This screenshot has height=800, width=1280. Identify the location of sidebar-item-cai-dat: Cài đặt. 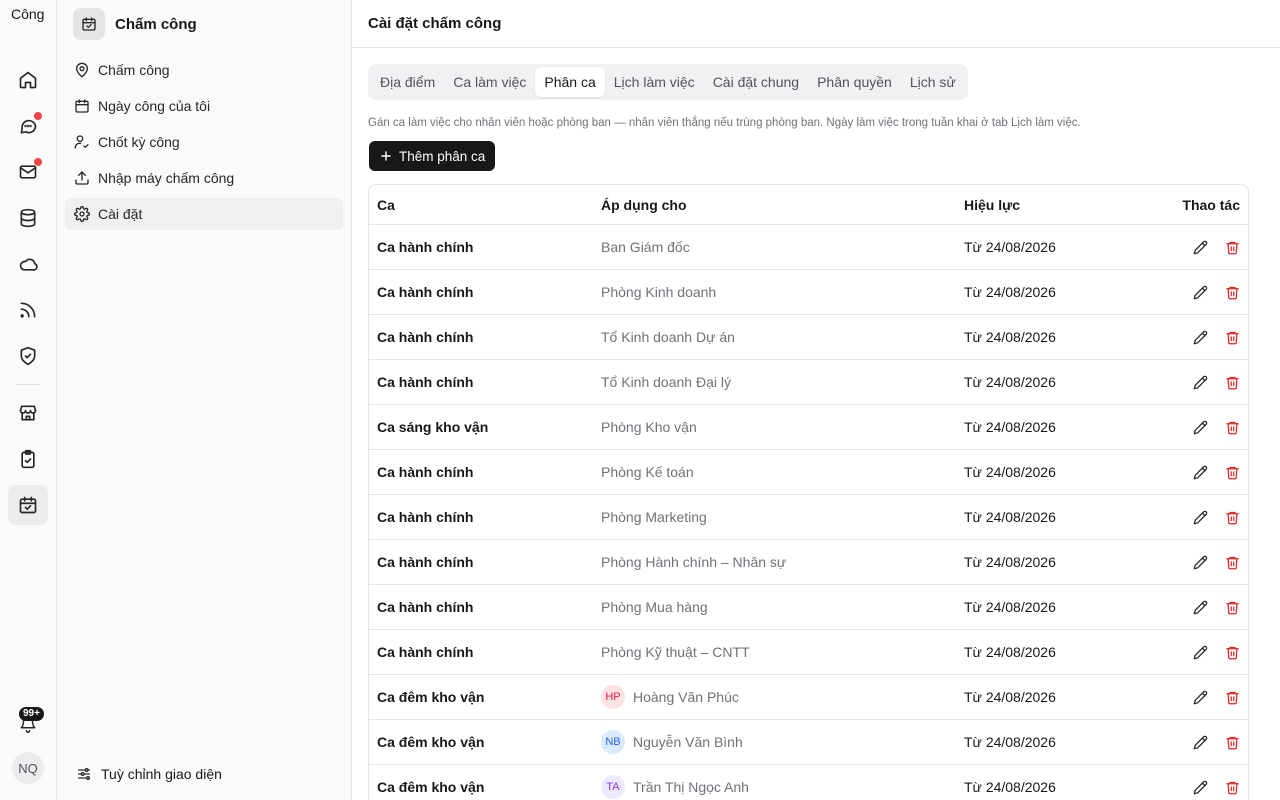
(204, 214).